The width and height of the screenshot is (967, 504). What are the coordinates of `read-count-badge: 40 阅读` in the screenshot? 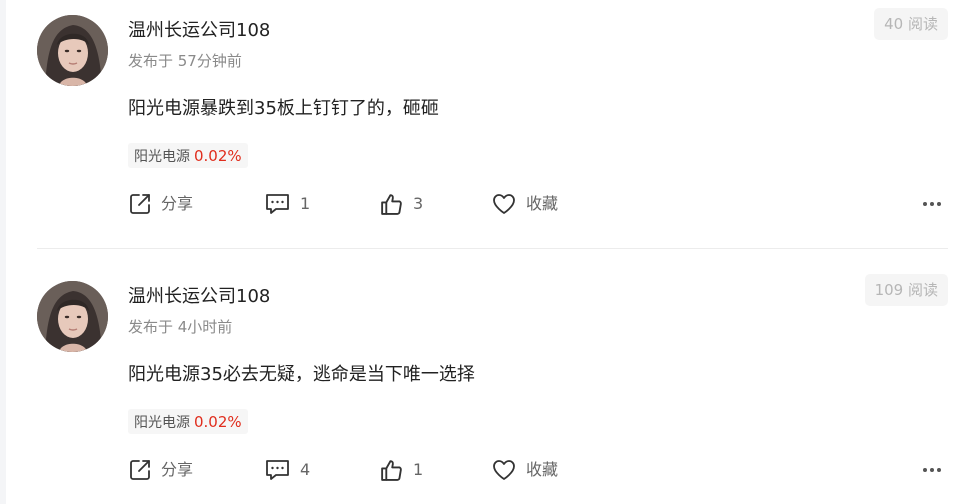 It's located at (911, 24).